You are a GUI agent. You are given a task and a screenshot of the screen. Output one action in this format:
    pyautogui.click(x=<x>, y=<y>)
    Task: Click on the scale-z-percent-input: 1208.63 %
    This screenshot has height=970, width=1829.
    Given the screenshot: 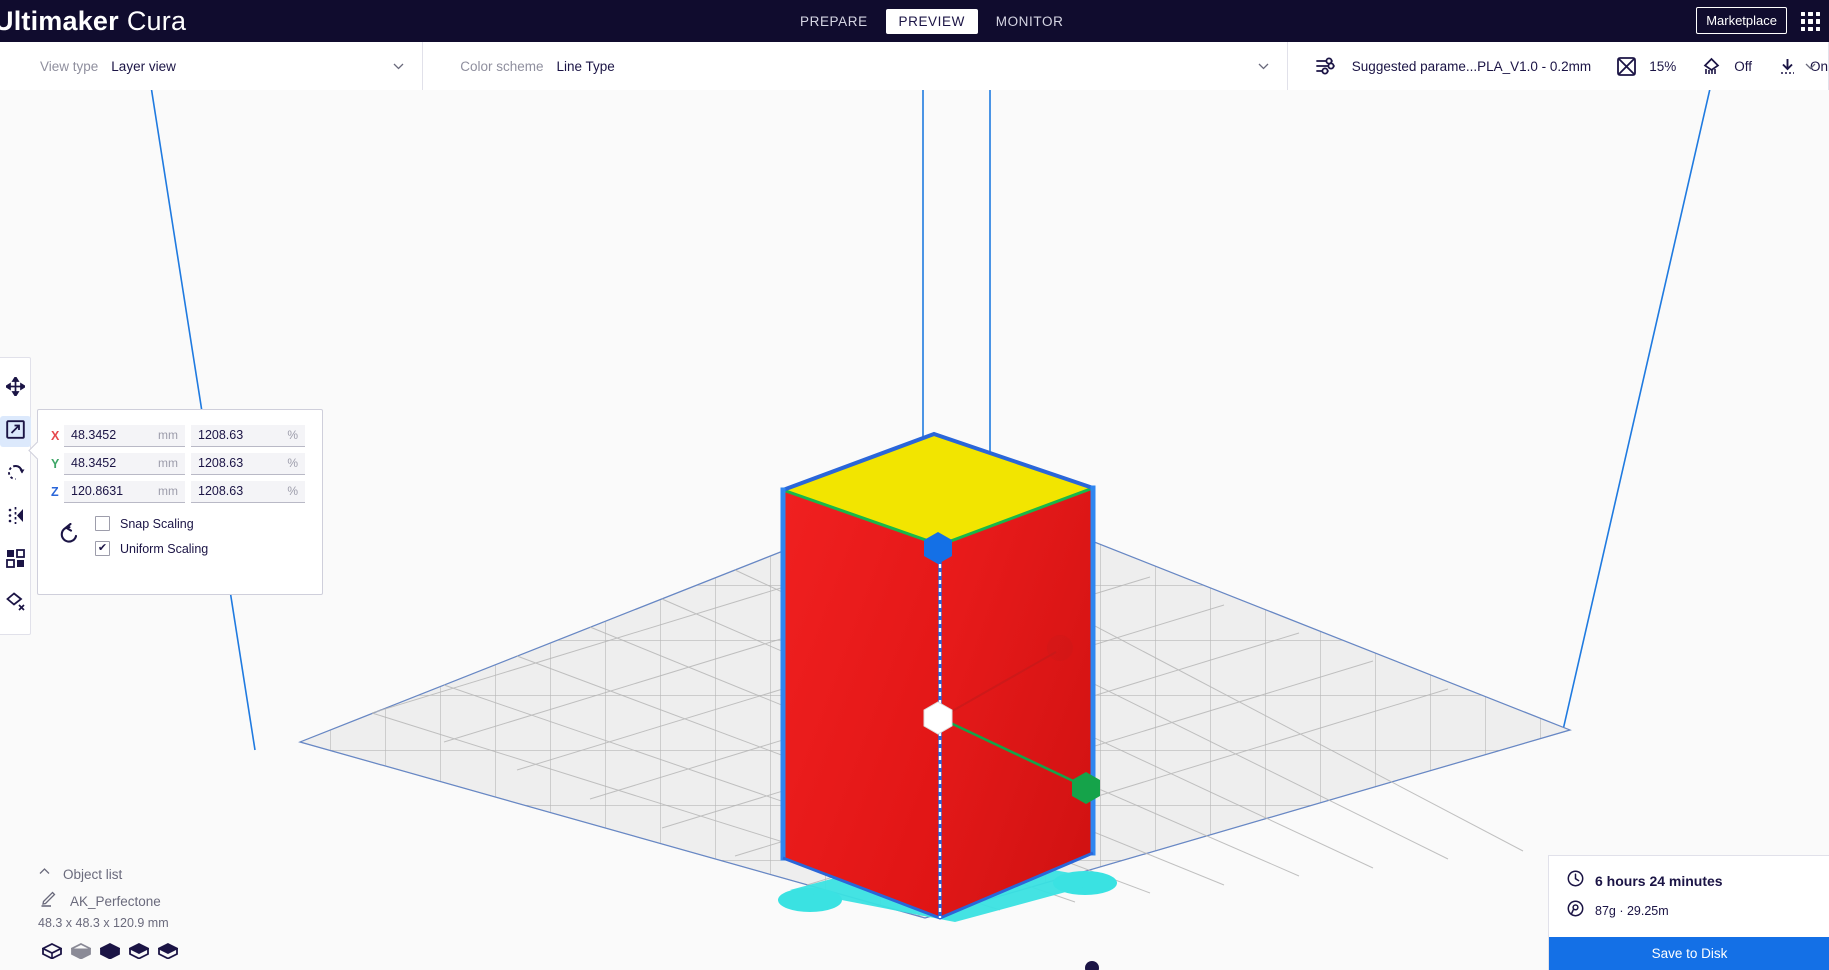 What is the action you would take?
    pyautogui.click(x=248, y=491)
    